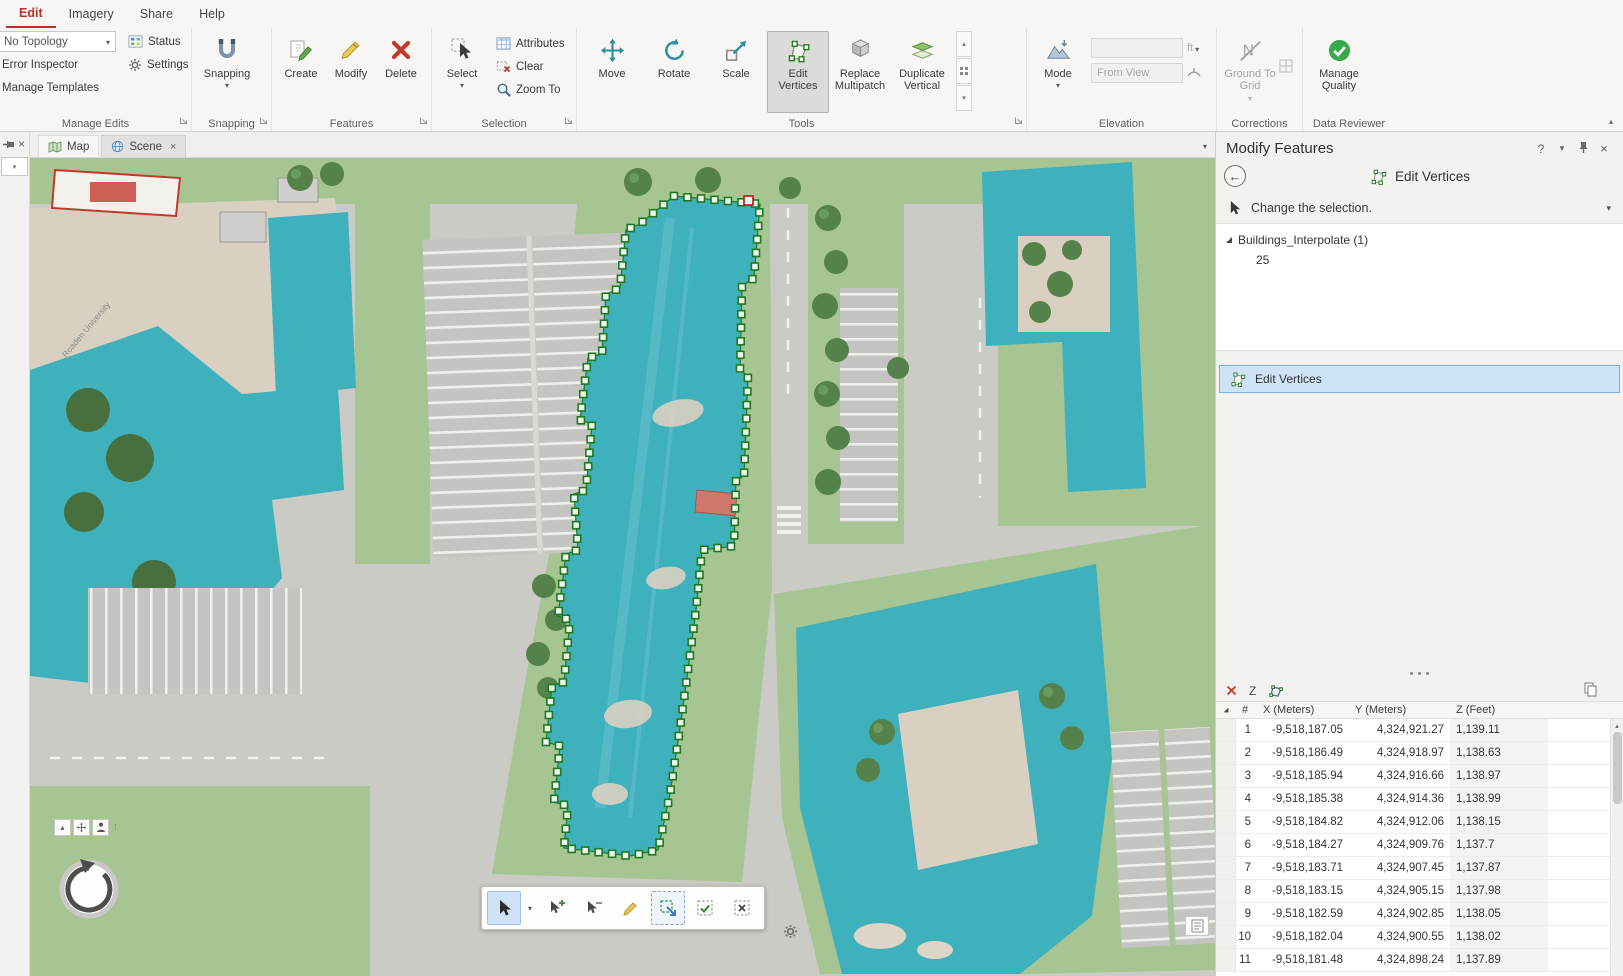 This screenshot has height=976, width=1623. What do you see at coordinates (91, 14) in the screenshot?
I see `ribbon-tab-imagery: Imagery` at bounding box center [91, 14].